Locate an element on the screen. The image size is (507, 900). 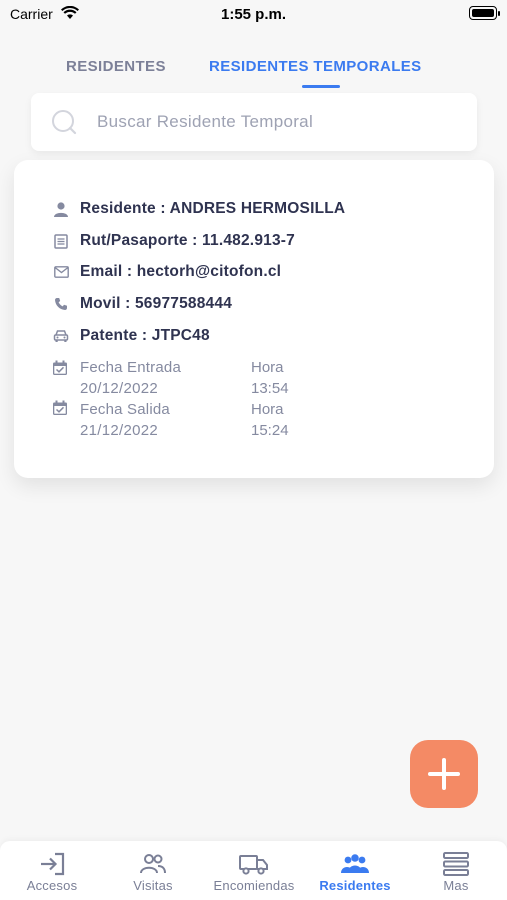
search-input is located at coordinates (277, 122).